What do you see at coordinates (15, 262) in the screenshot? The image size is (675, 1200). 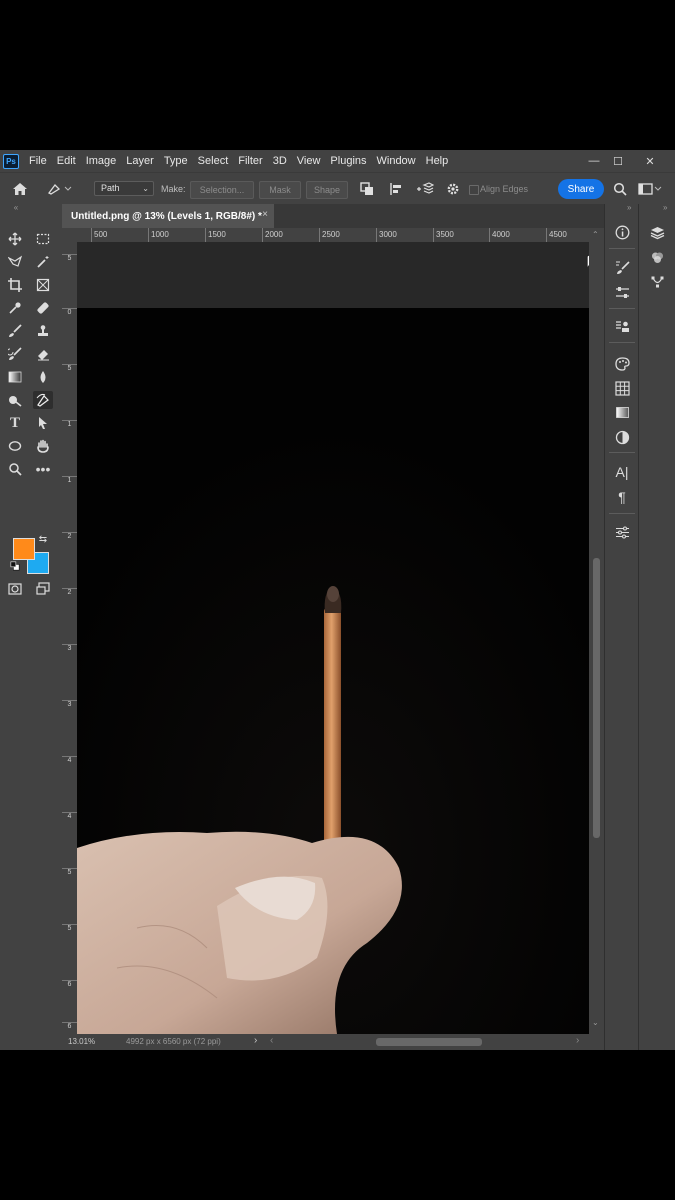 I see `lasso-tool-icon` at bounding box center [15, 262].